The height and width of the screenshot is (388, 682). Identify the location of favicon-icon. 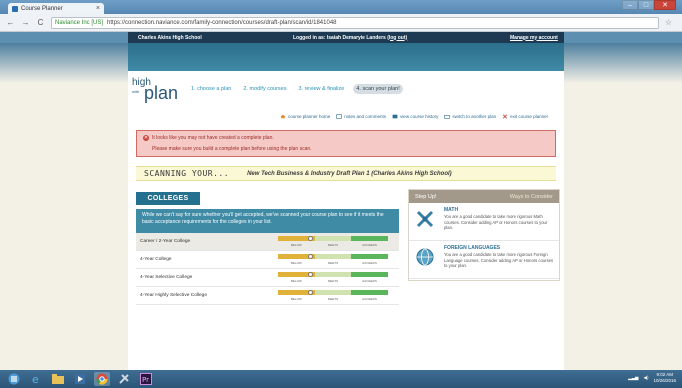
(15, 8).